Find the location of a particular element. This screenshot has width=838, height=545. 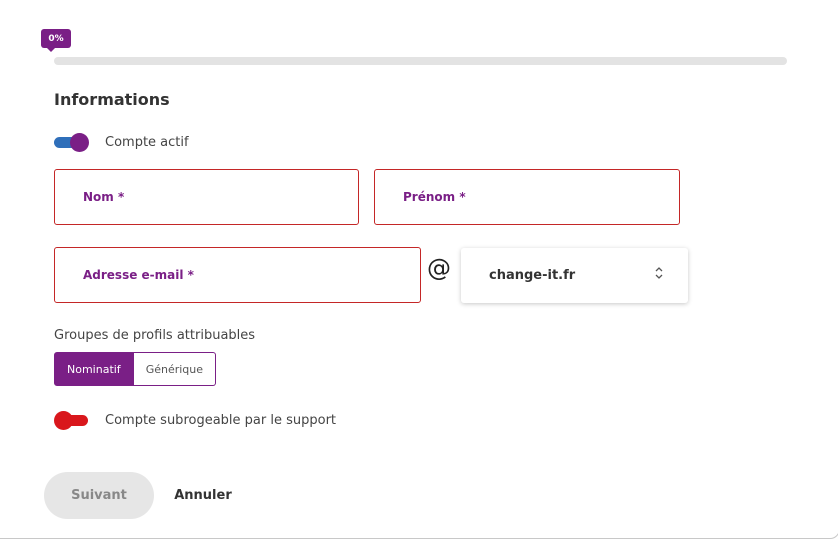

last-name-label: Nom * is located at coordinates (104, 197).